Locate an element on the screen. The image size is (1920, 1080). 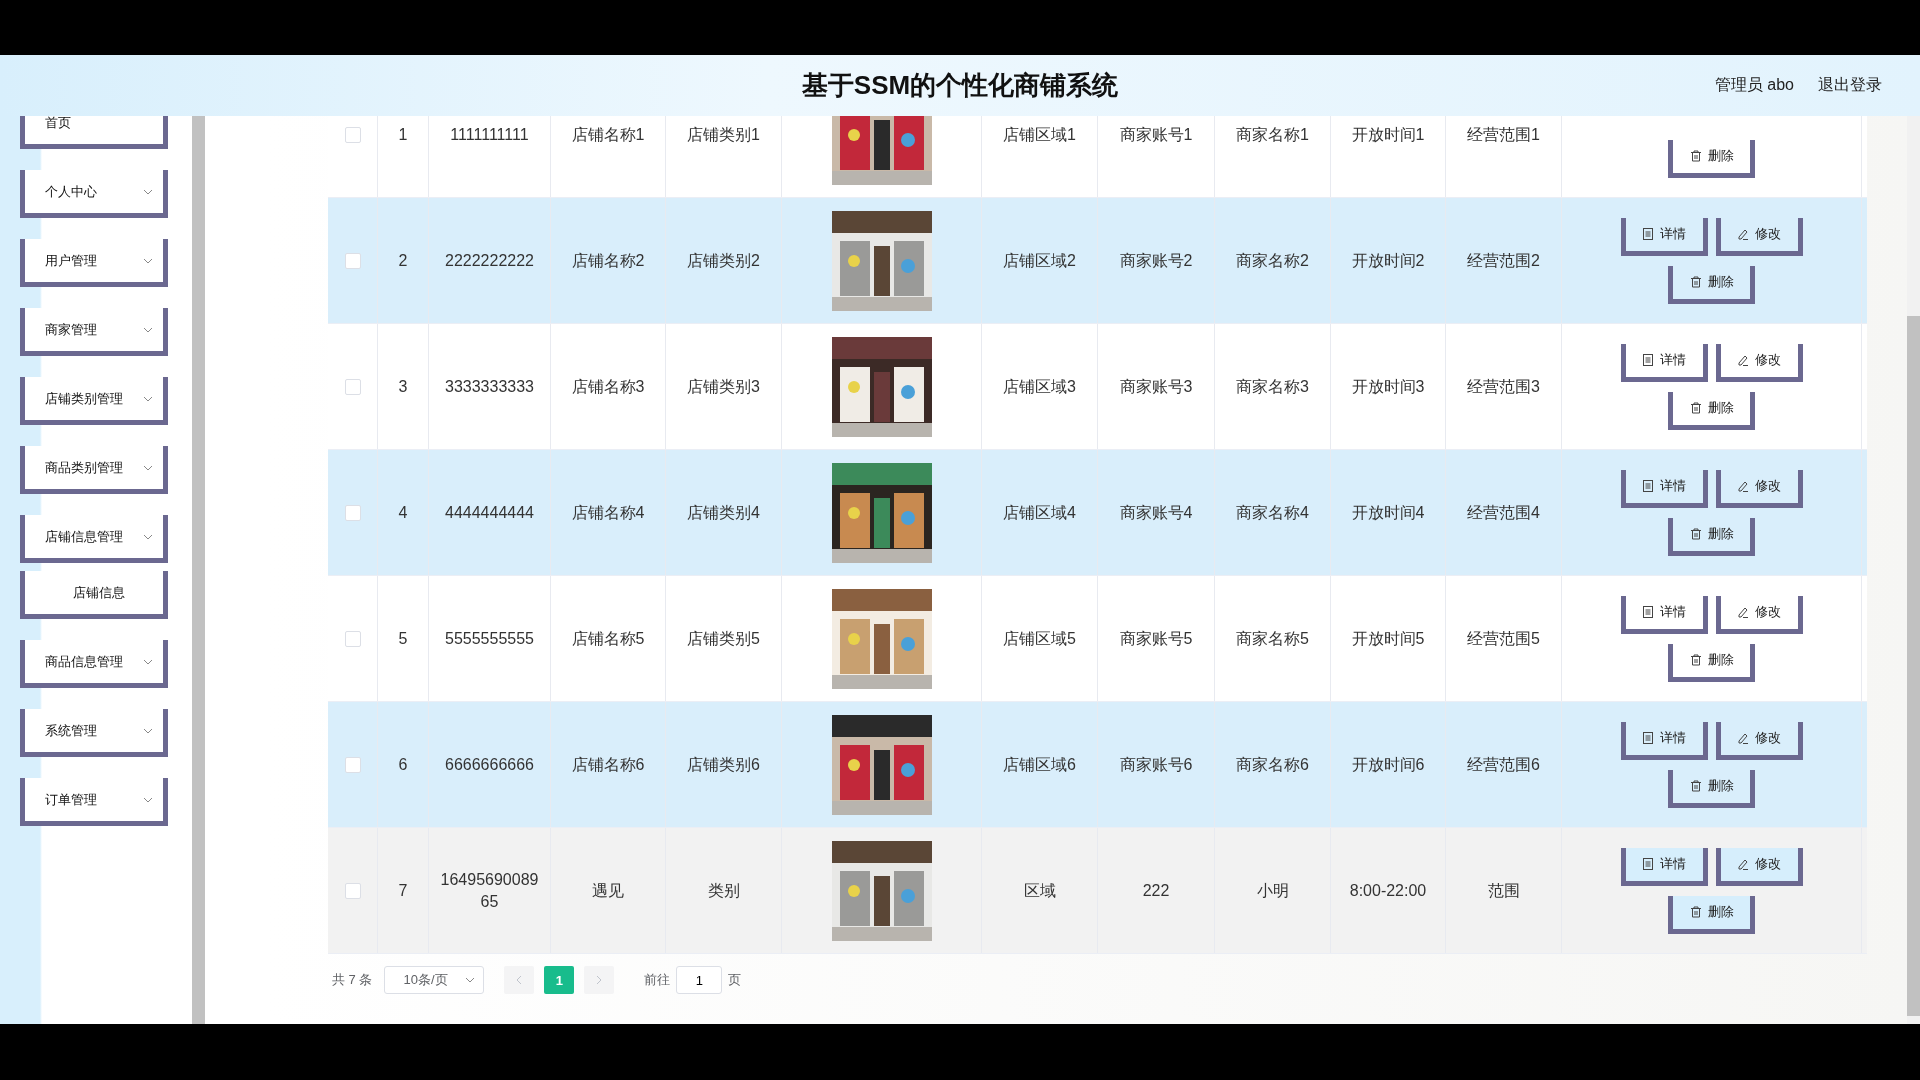
table-cell-text: 店铺类别1 is located at coordinates (723, 134).